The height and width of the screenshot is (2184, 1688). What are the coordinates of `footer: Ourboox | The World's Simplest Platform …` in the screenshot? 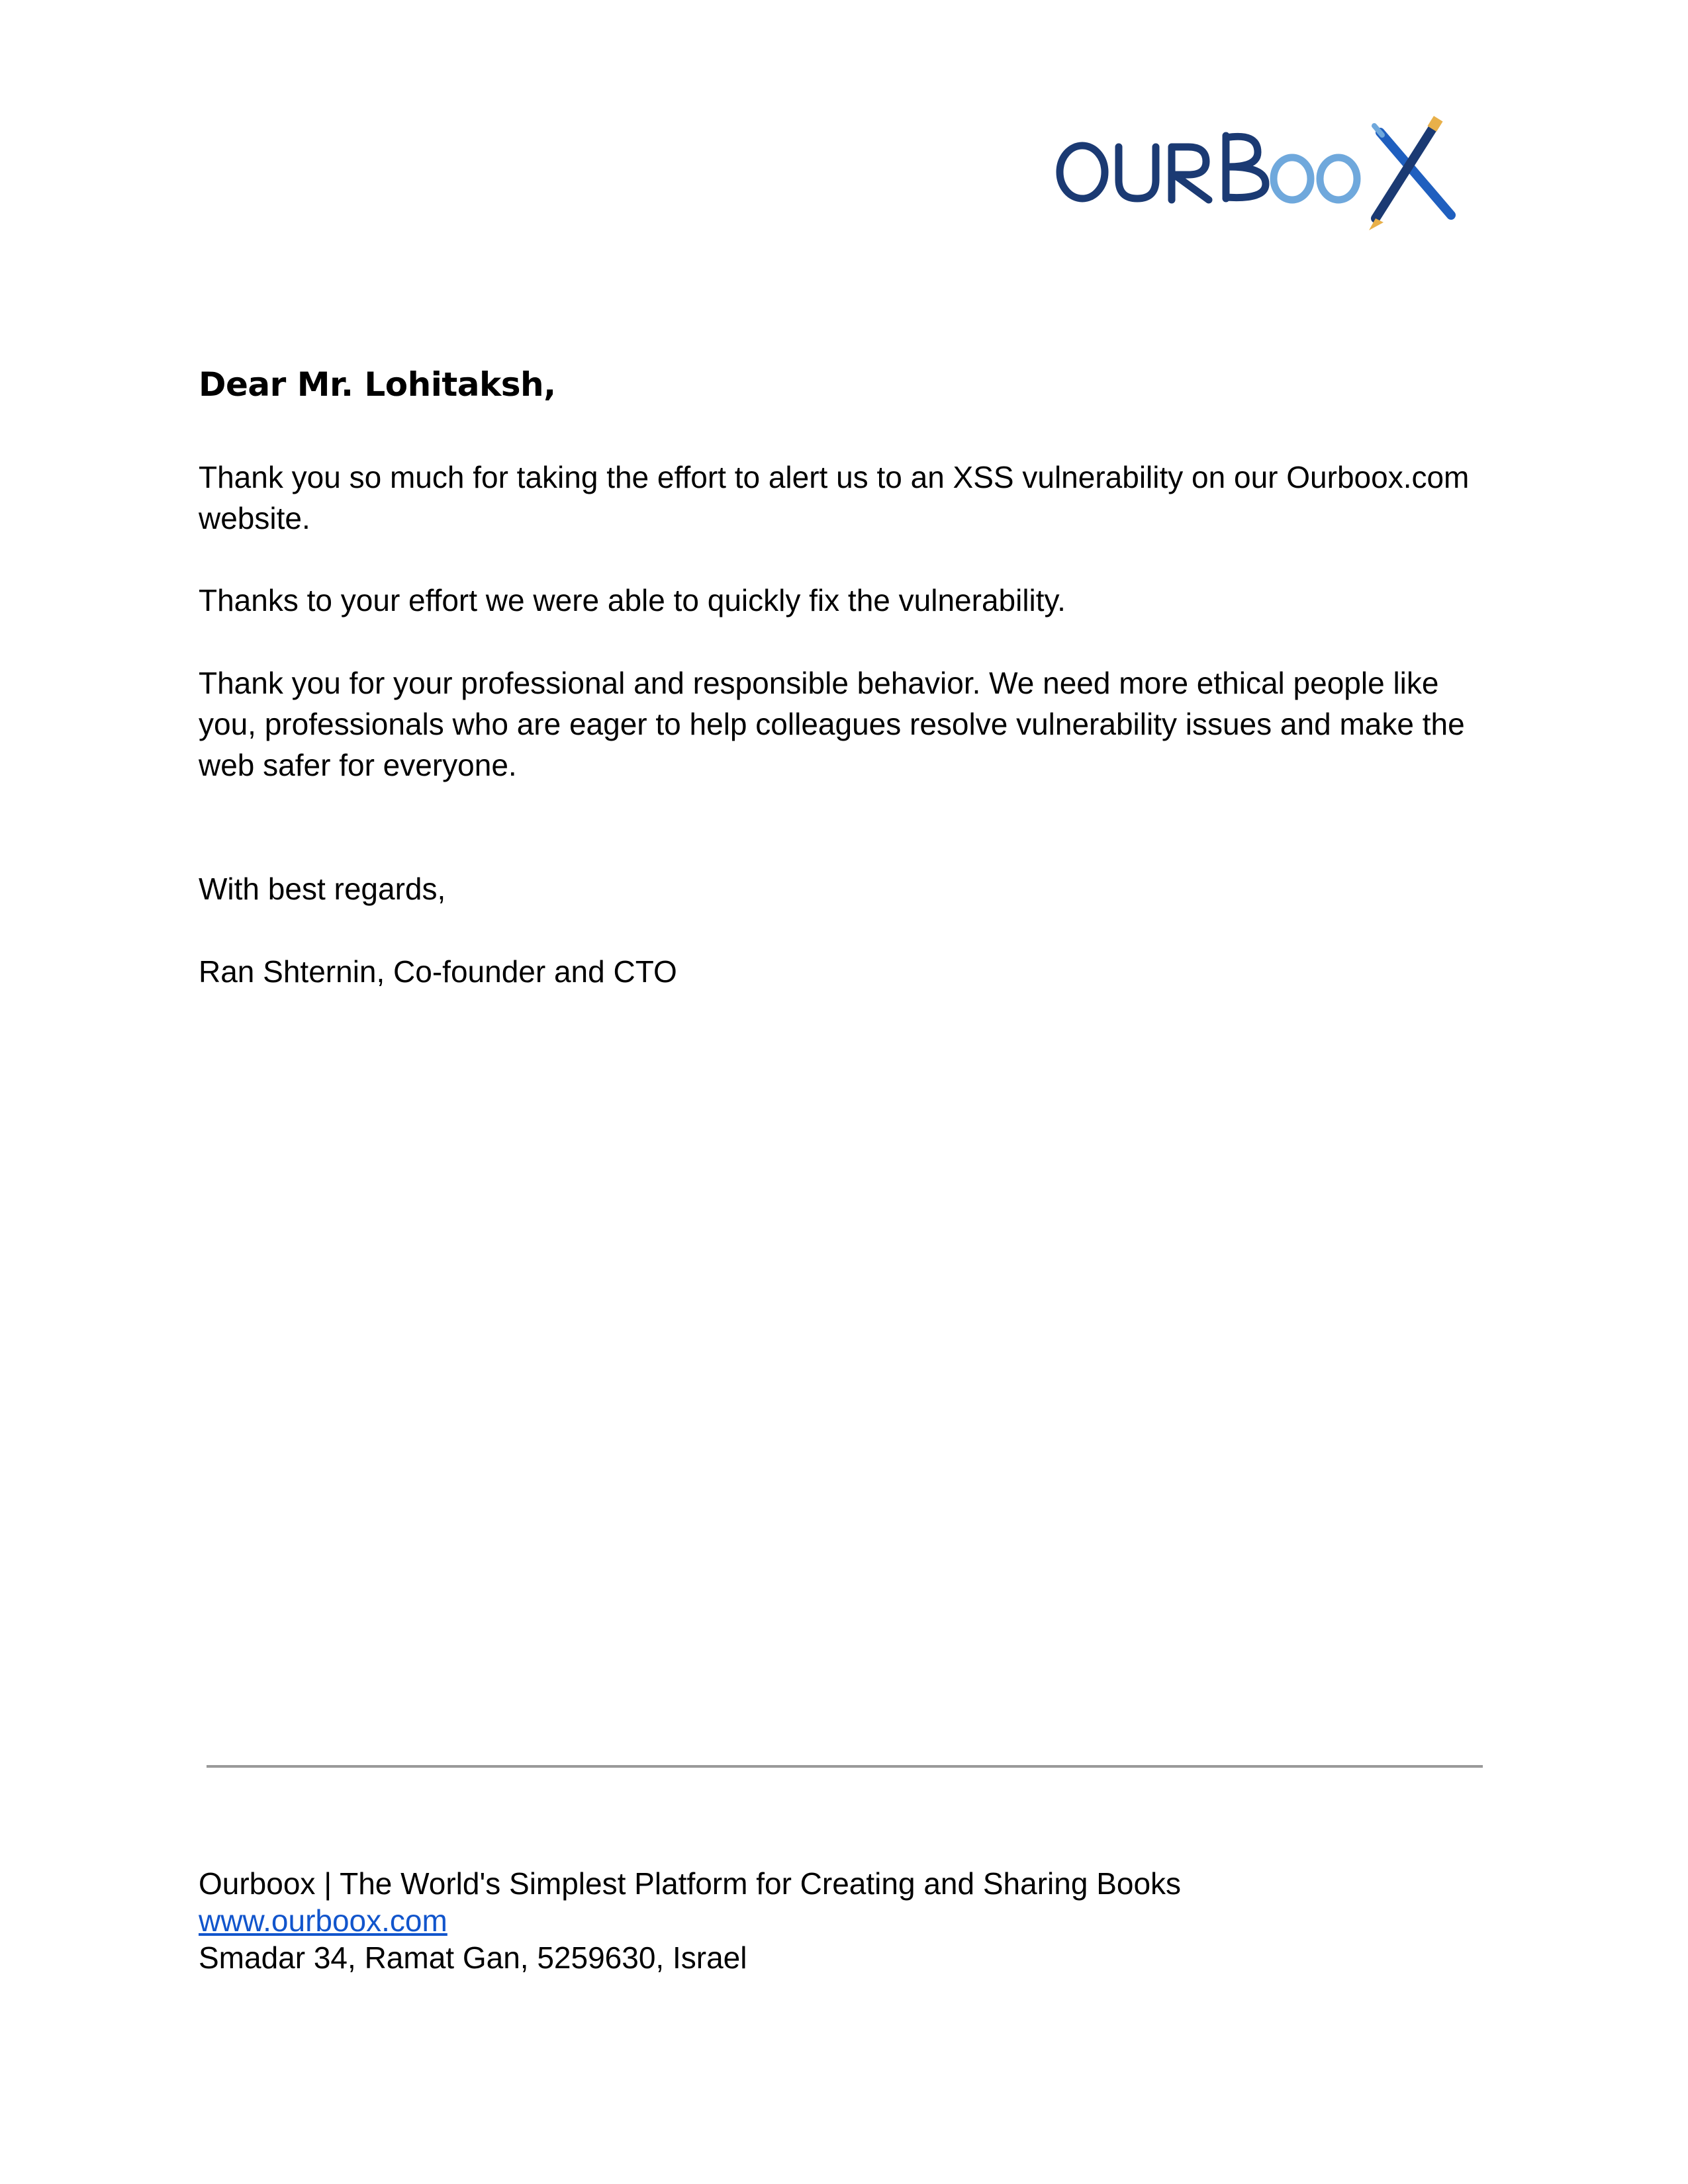 It's located at (690, 1920).